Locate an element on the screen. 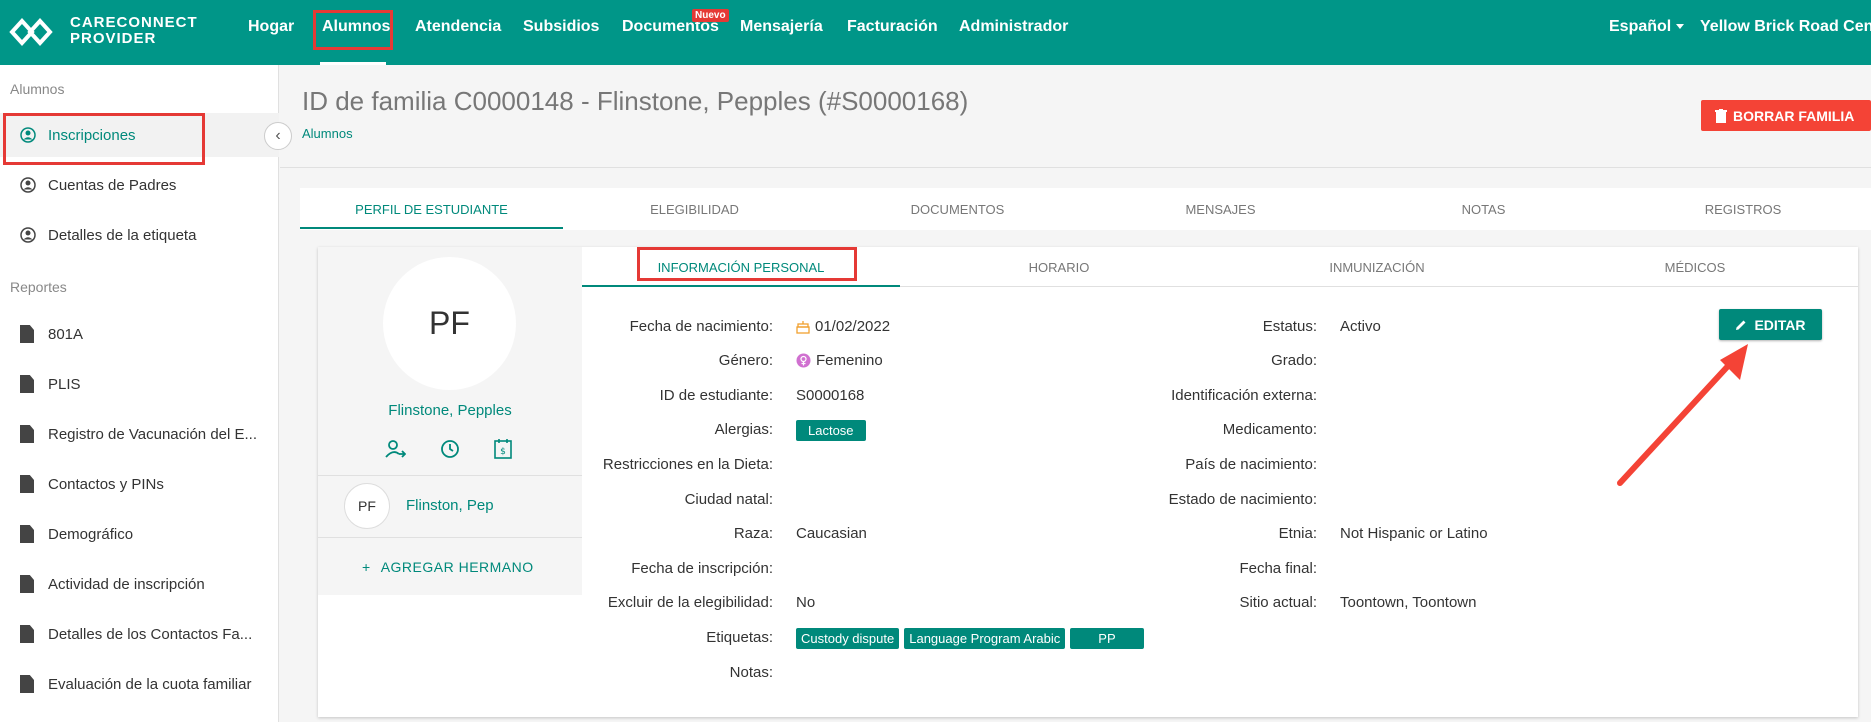 The image size is (1871, 722). ethnicity-value: Not Hispanic or Latino is located at coordinates (1414, 533).